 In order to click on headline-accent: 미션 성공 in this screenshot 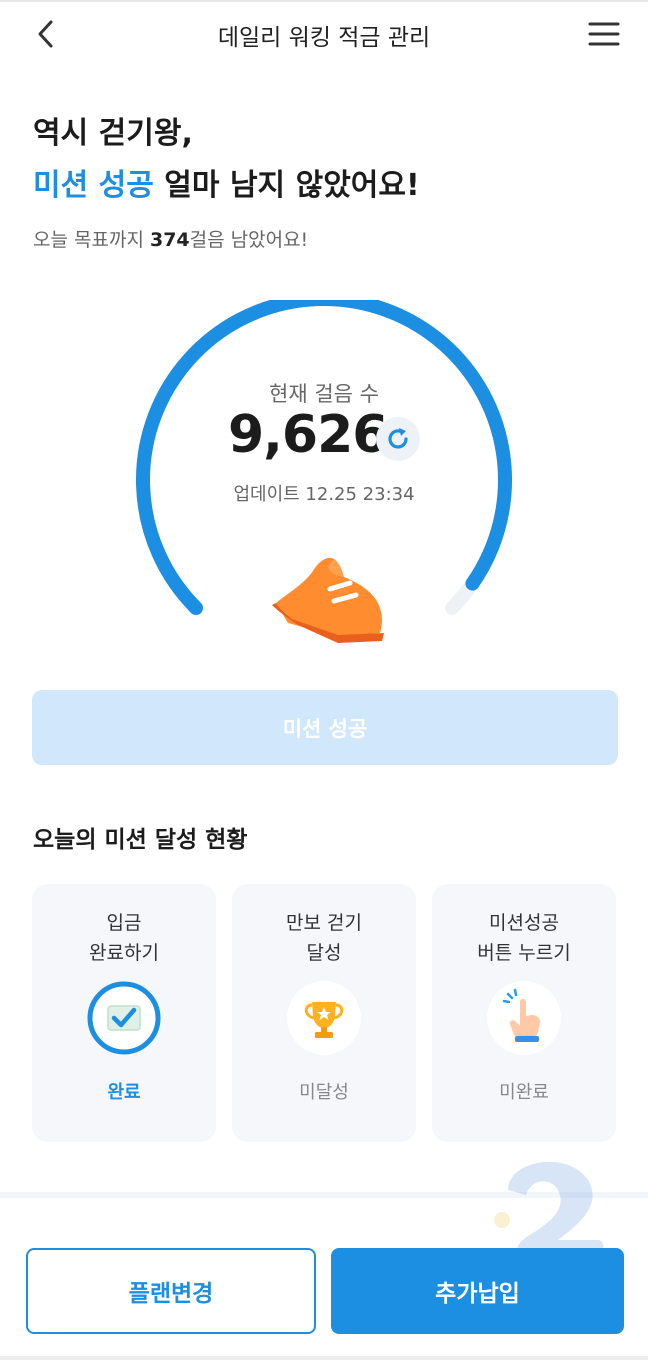, I will do `click(93, 185)`.